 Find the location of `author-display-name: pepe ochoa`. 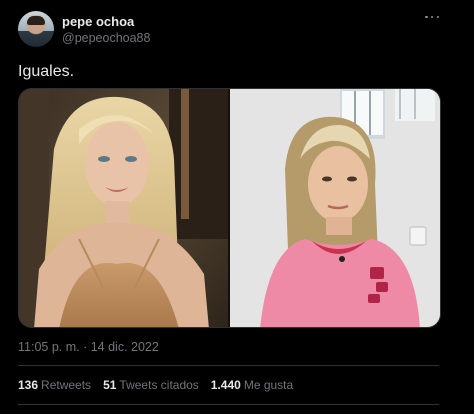

author-display-name: pepe ochoa is located at coordinates (98, 21).